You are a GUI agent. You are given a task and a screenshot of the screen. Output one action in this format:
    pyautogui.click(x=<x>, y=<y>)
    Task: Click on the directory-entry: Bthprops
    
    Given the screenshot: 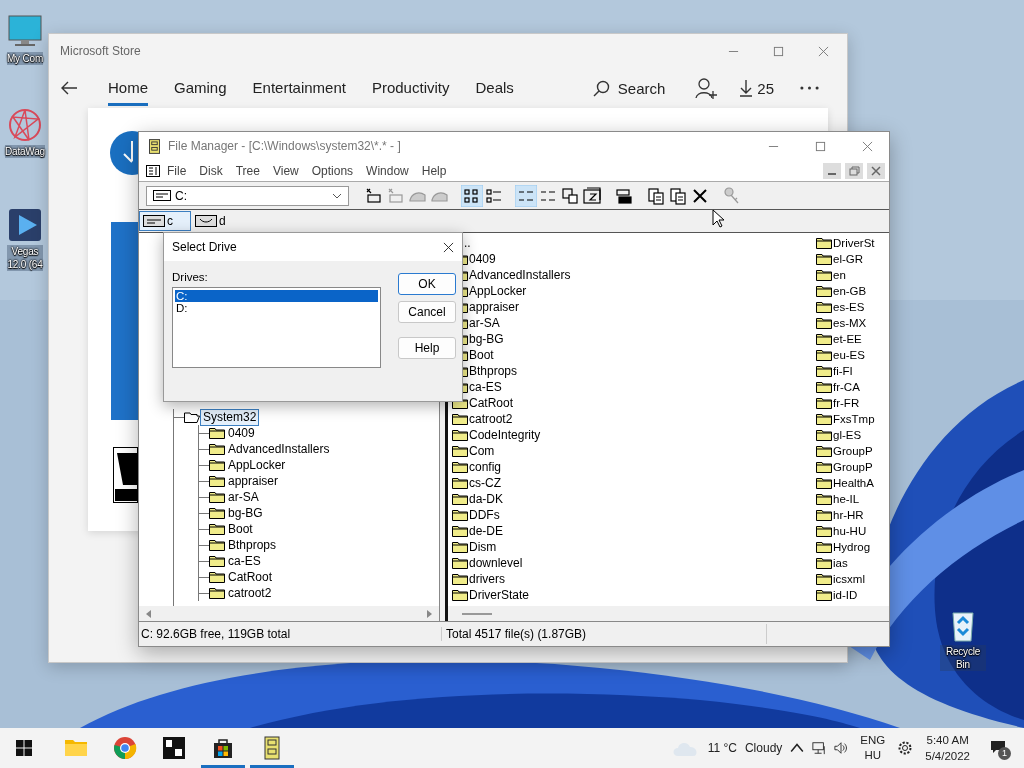 What is the action you would take?
    pyautogui.click(x=252, y=545)
    